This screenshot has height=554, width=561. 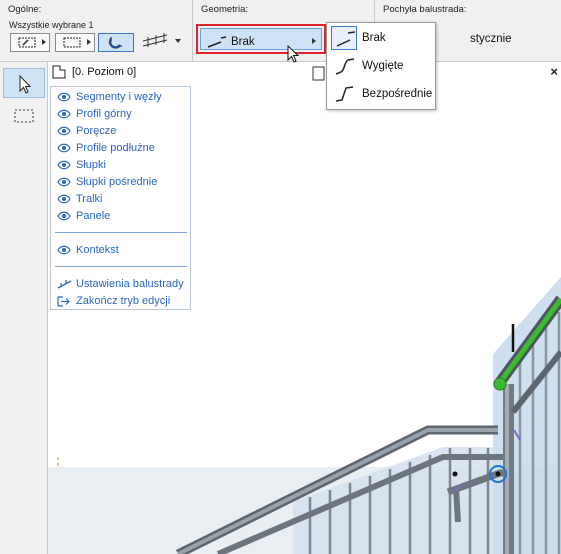 I want to click on slope-label: Pochyła balustrada:, so click(x=425, y=9).